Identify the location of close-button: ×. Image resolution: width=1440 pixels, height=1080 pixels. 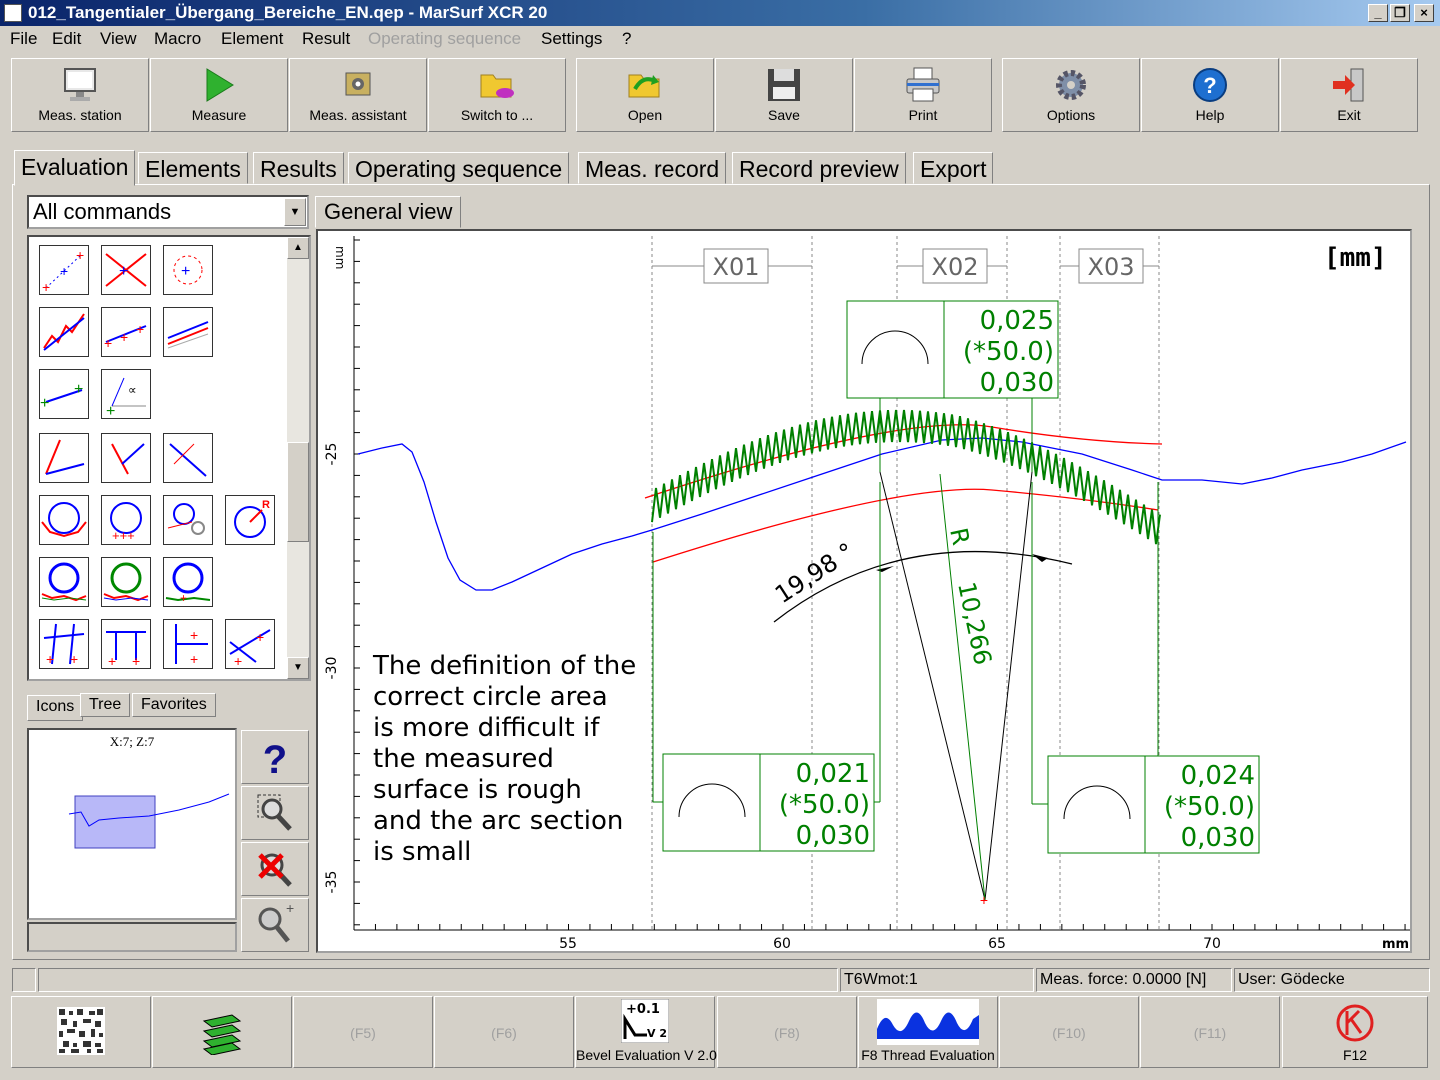
(1424, 13).